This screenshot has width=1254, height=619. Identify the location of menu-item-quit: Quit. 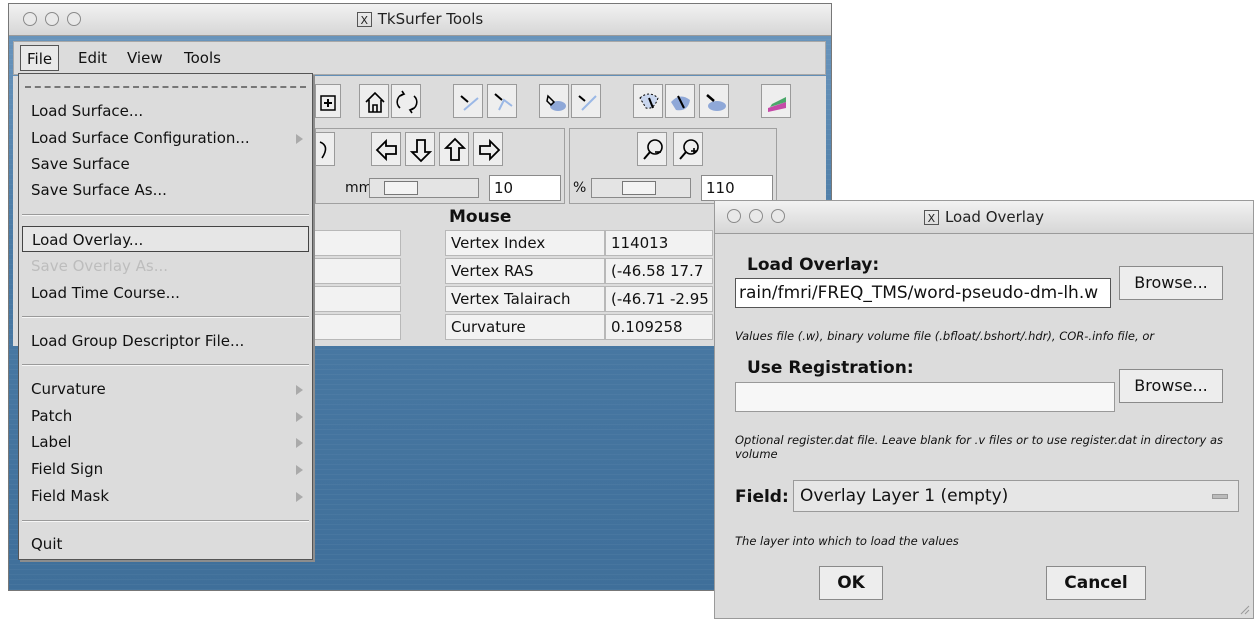
(165, 544).